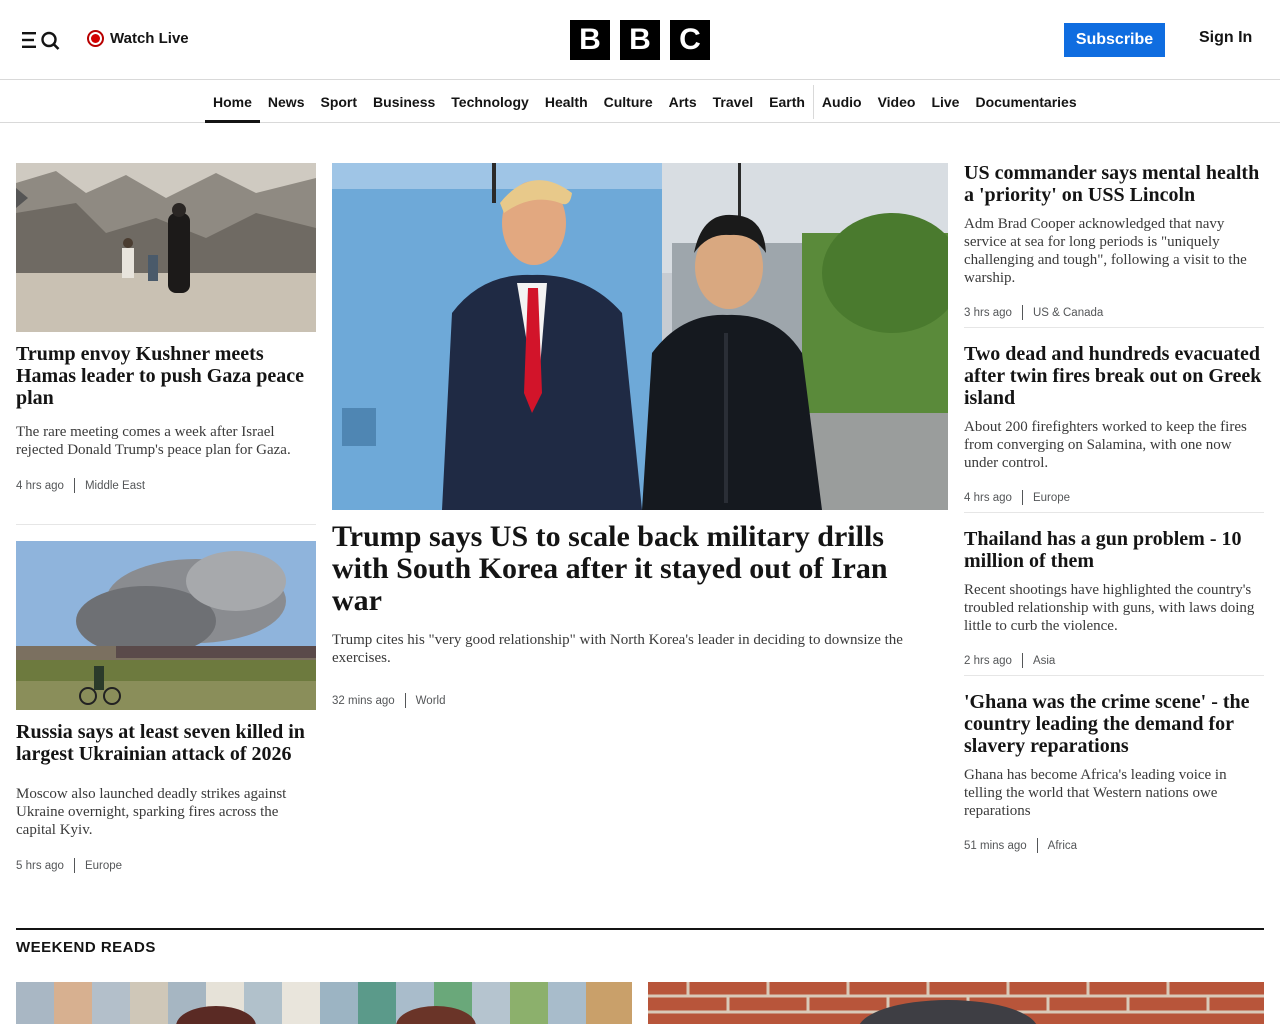 The image size is (1280, 1024). What do you see at coordinates (733, 101) in the screenshot?
I see `nav-item-travel: Travel` at bounding box center [733, 101].